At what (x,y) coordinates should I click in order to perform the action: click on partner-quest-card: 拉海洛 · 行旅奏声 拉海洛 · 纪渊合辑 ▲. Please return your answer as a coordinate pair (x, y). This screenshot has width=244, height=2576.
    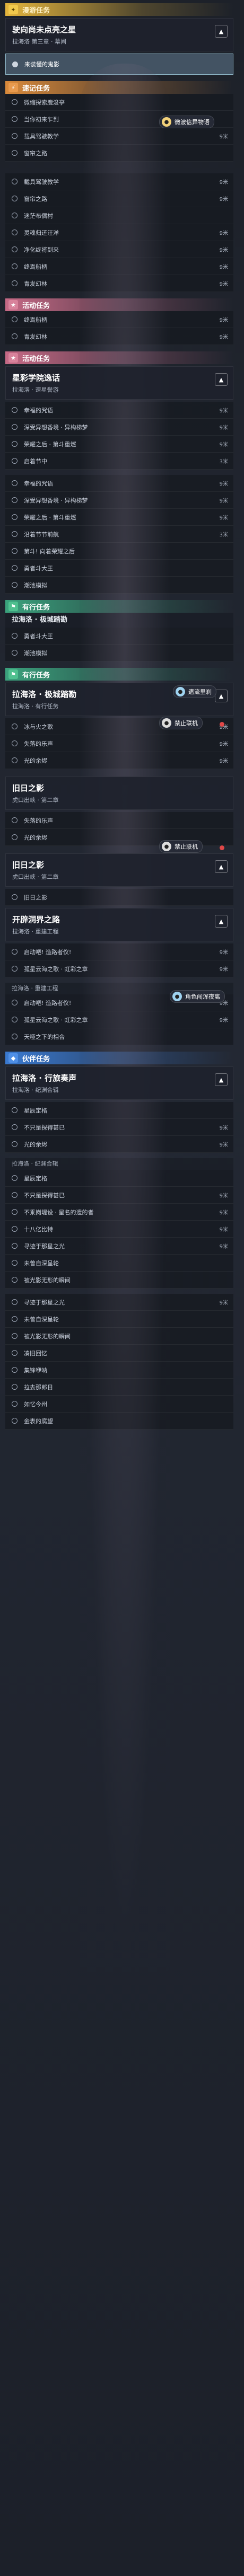
    Looking at the image, I should click on (119, 1083).